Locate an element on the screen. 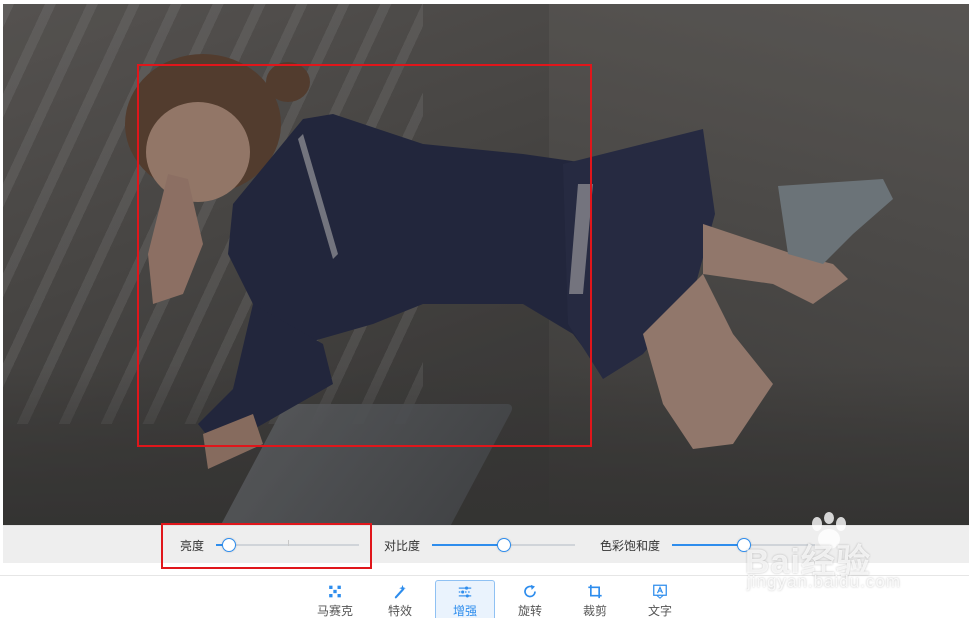  mosaic-icon is located at coordinates (335, 591).